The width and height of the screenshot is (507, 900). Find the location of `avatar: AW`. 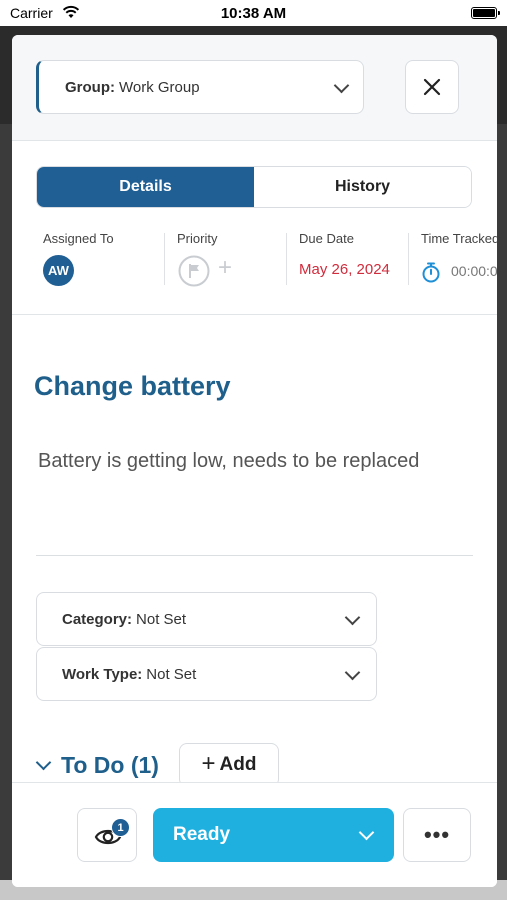

avatar: AW is located at coordinates (58, 270).